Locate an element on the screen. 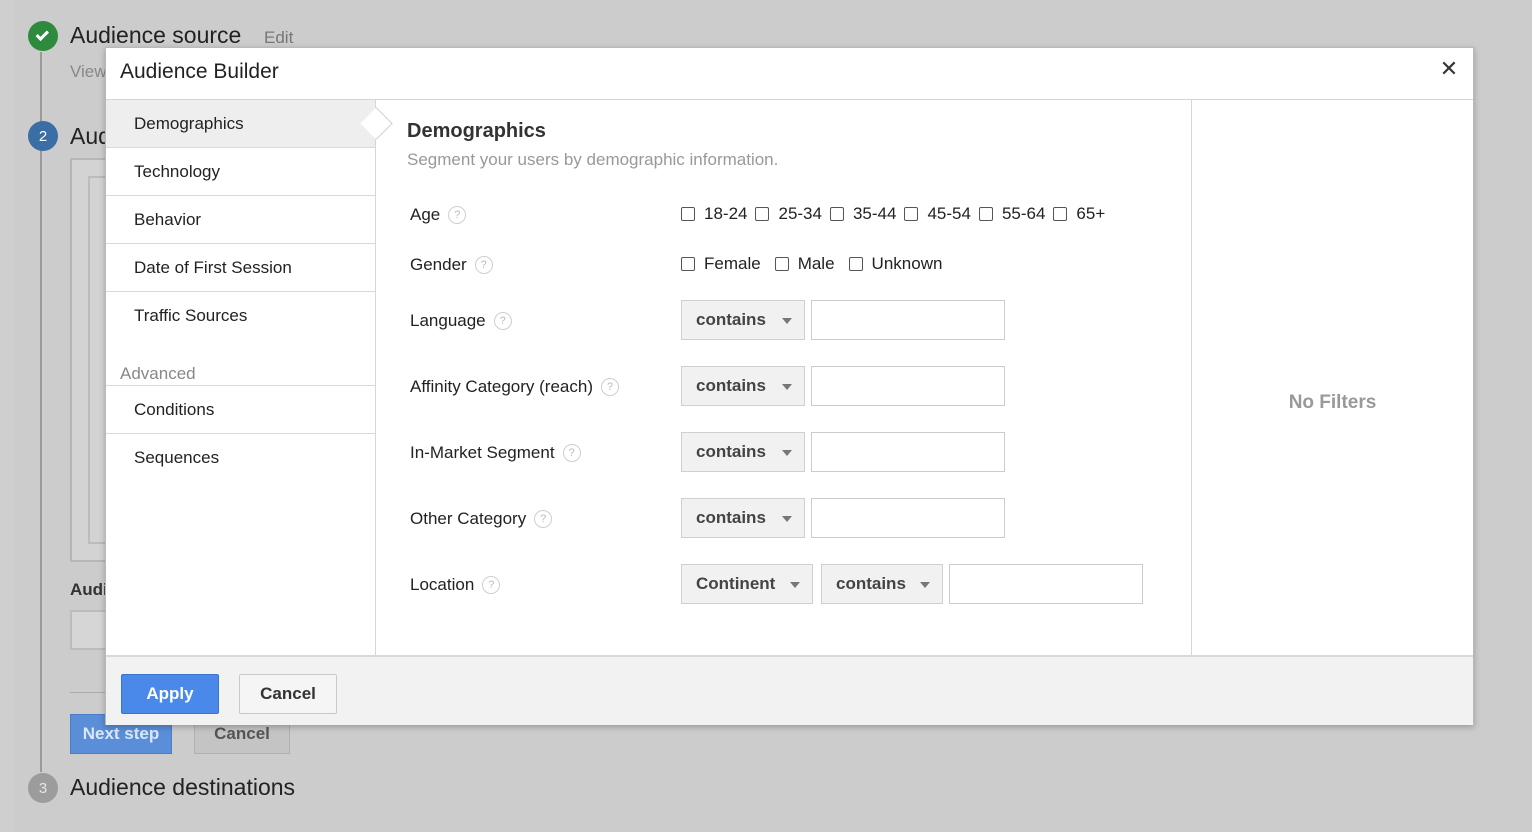  checkbox-label: Female is located at coordinates (732, 263).